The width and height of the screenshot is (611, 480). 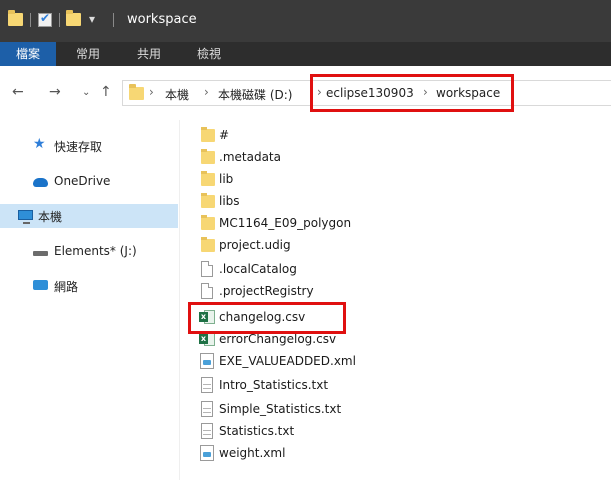 What do you see at coordinates (255, 245) in the screenshot?
I see `file-name: project.udig` at bounding box center [255, 245].